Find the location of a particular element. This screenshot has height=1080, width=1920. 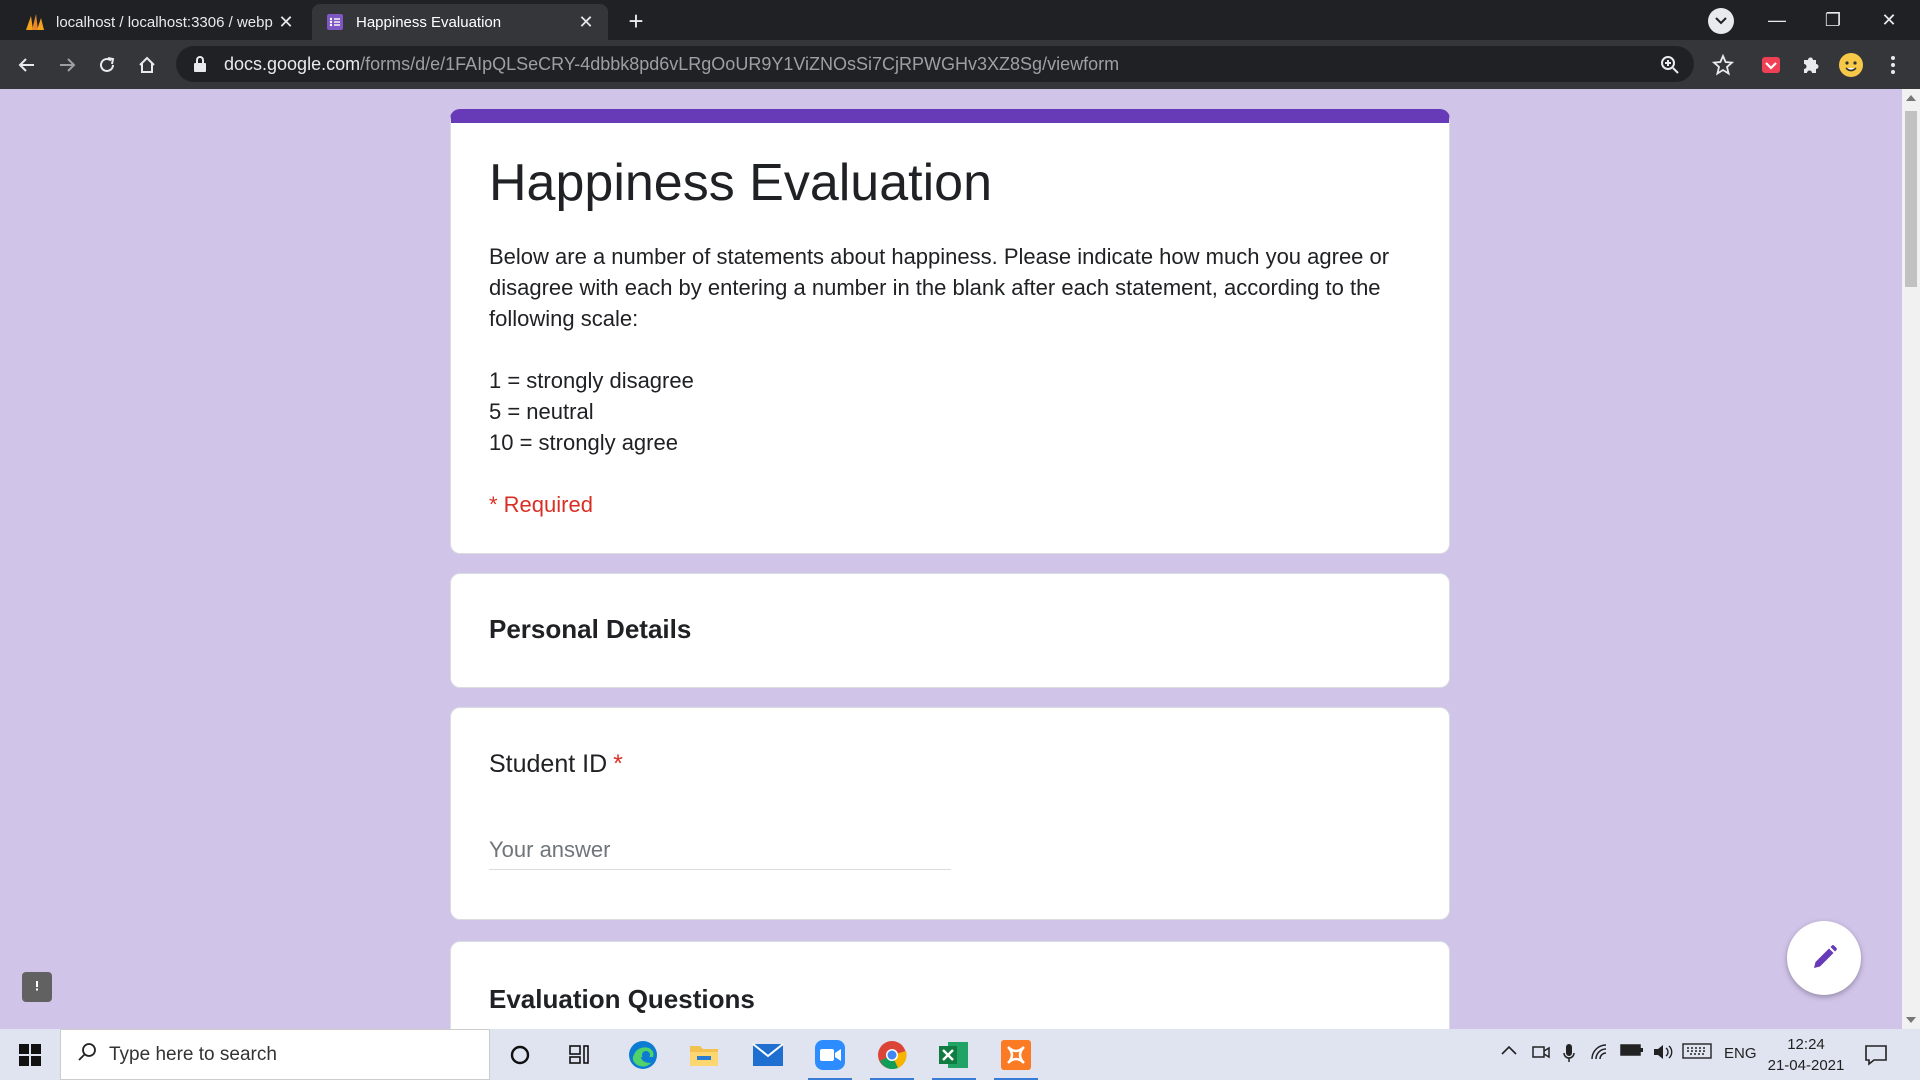

keyboard-icon is located at coordinates (1697, 1053).